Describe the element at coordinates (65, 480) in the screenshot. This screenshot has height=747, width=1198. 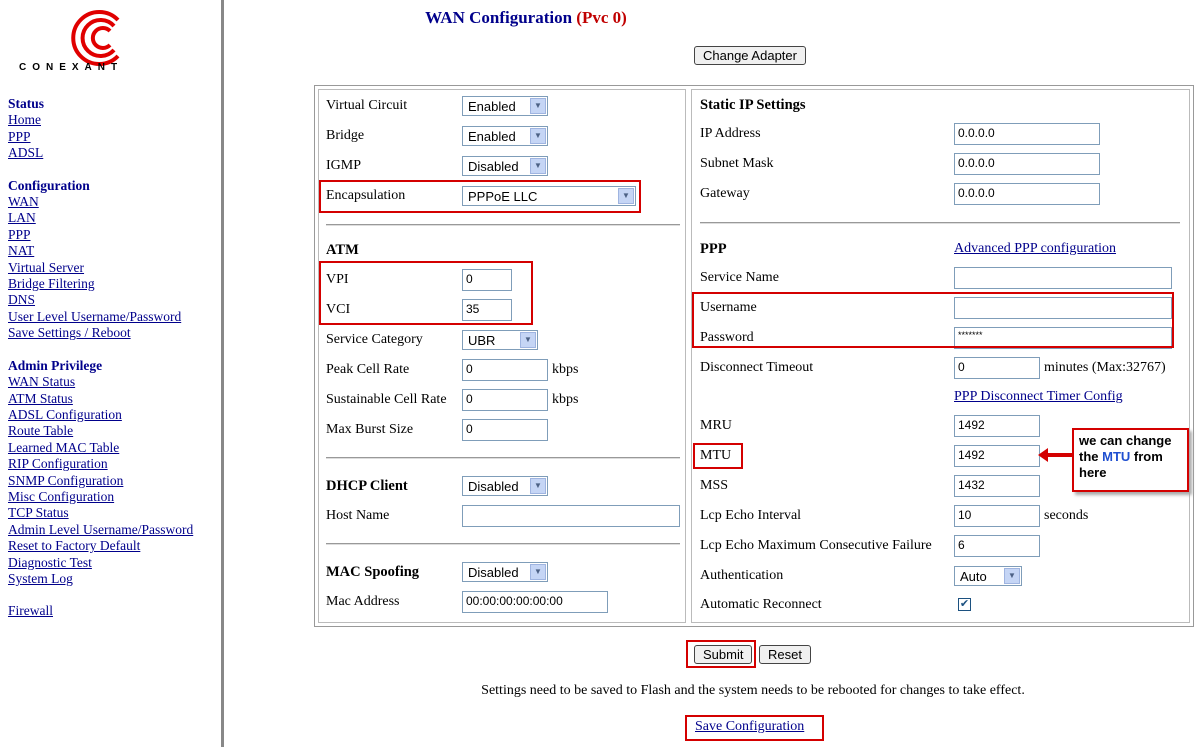
I see `nav-link-snmp: SNMP Configuration` at that location.